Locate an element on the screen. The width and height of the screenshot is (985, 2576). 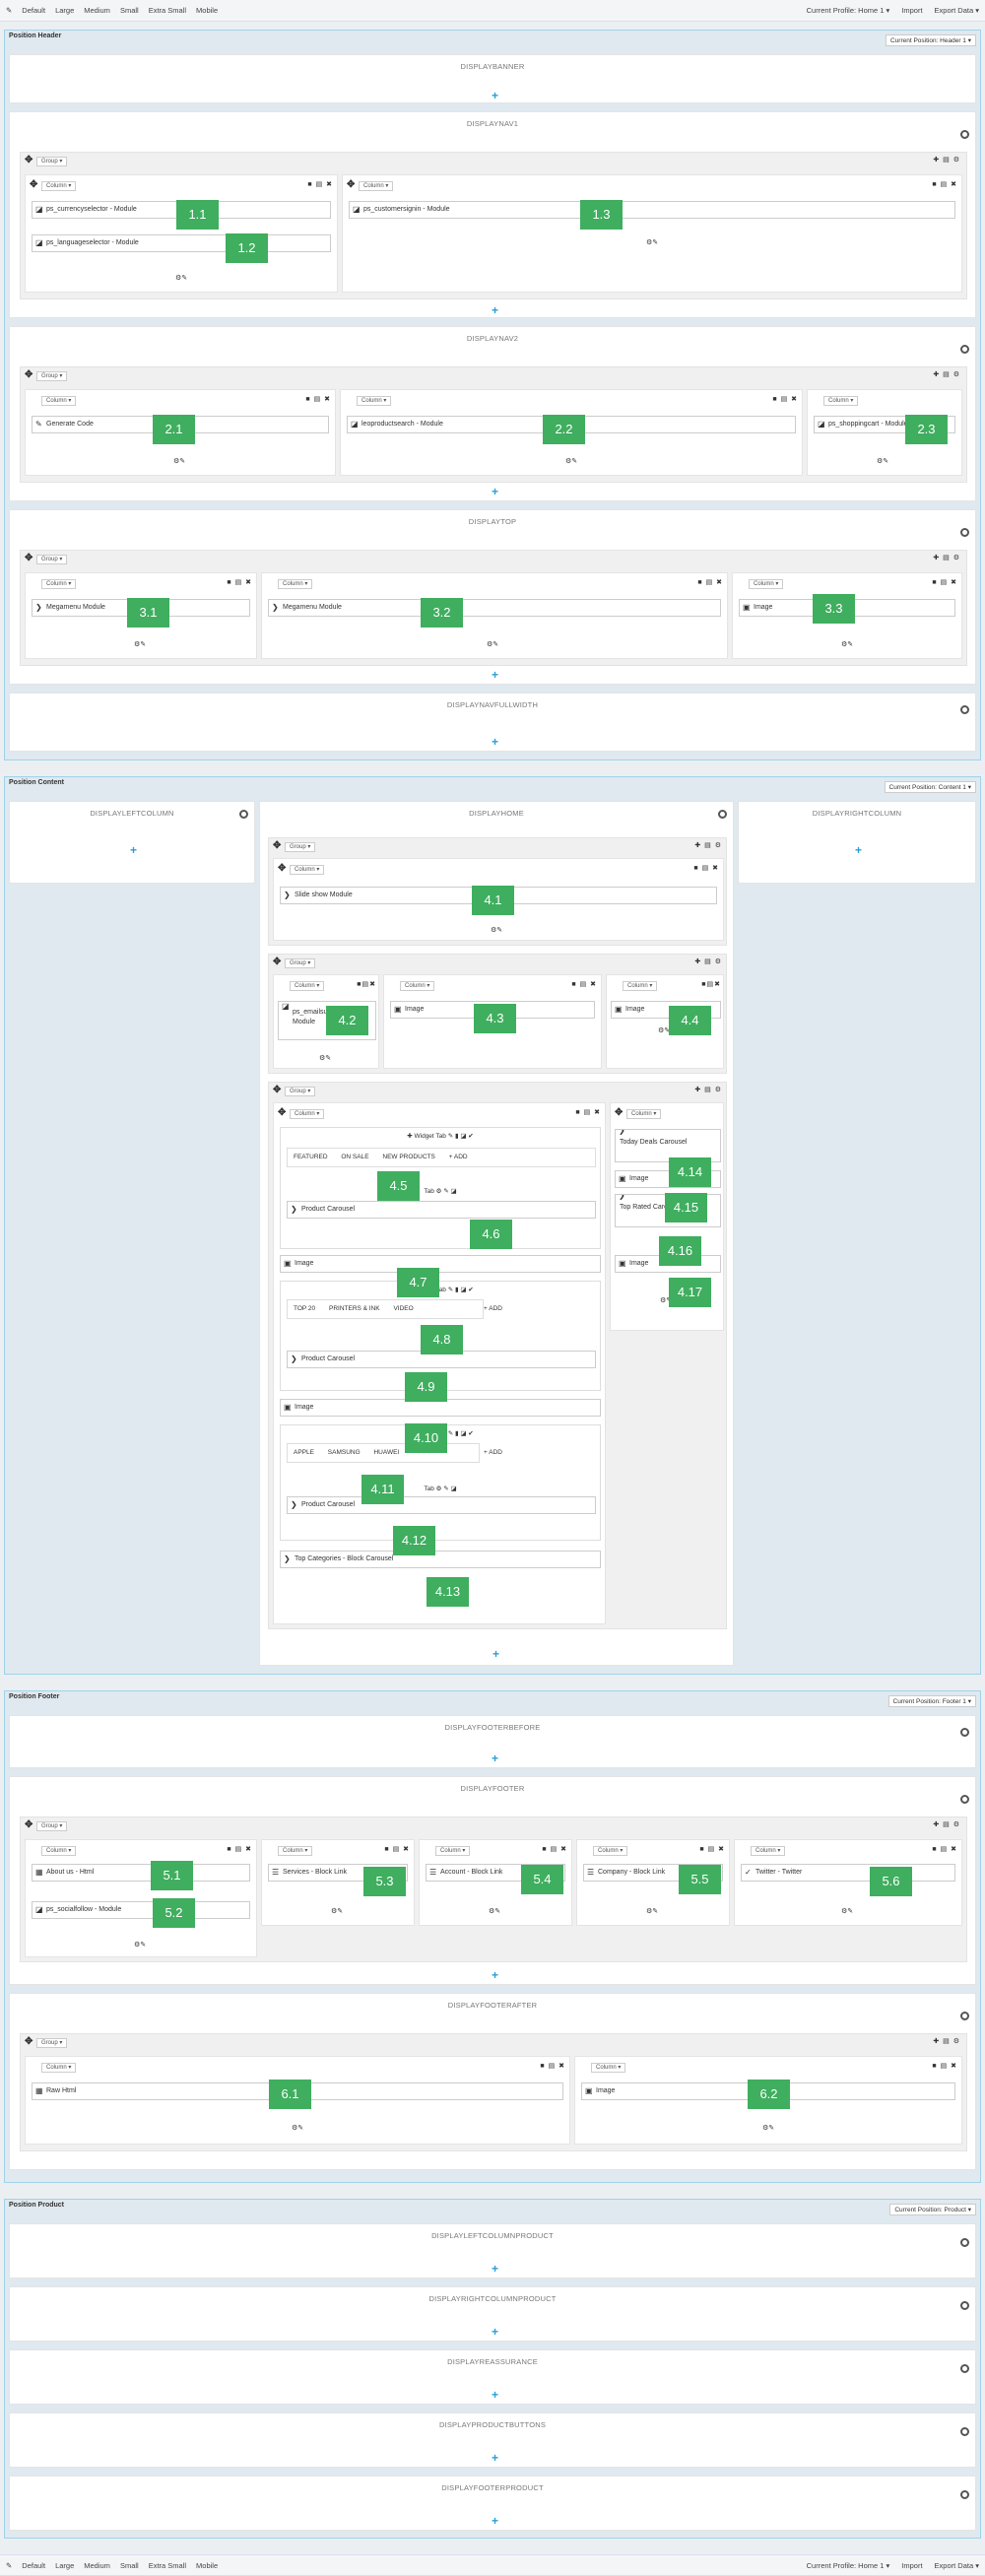
module-item: ✓ Twitter - Twitter is located at coordinates (848, 1873).